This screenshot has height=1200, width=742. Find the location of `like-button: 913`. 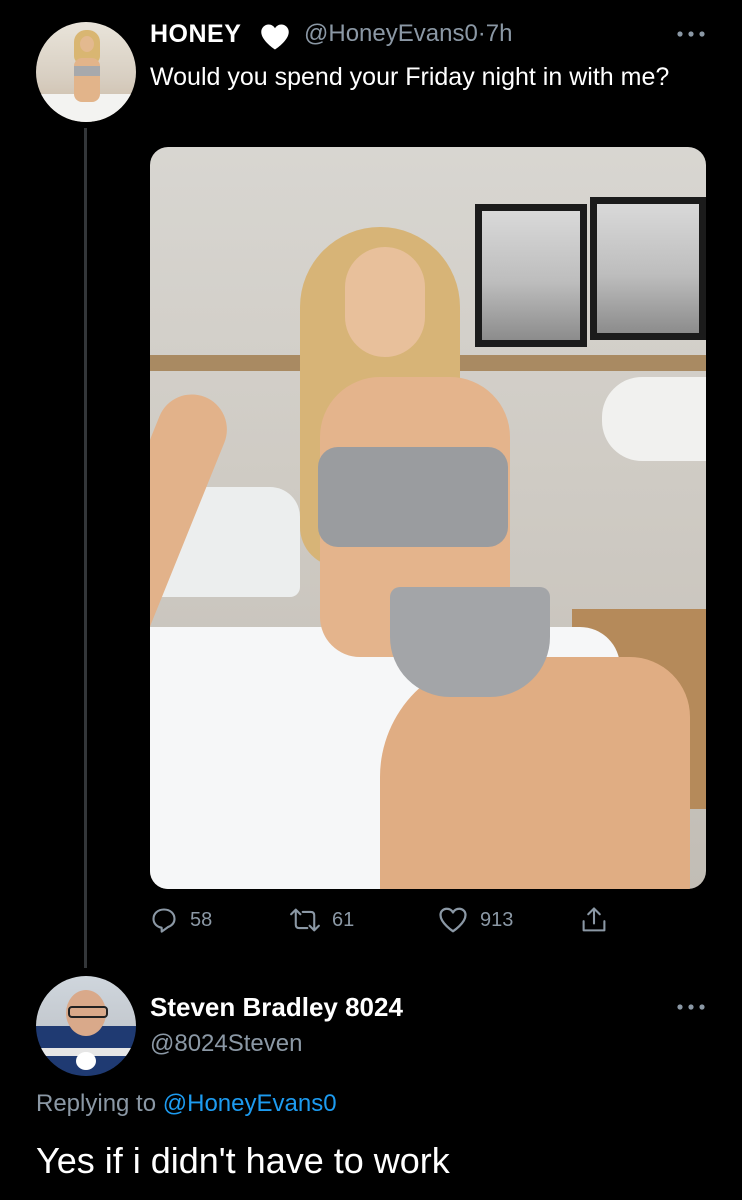

like-button: 913 is located at coordinates (475, 920).